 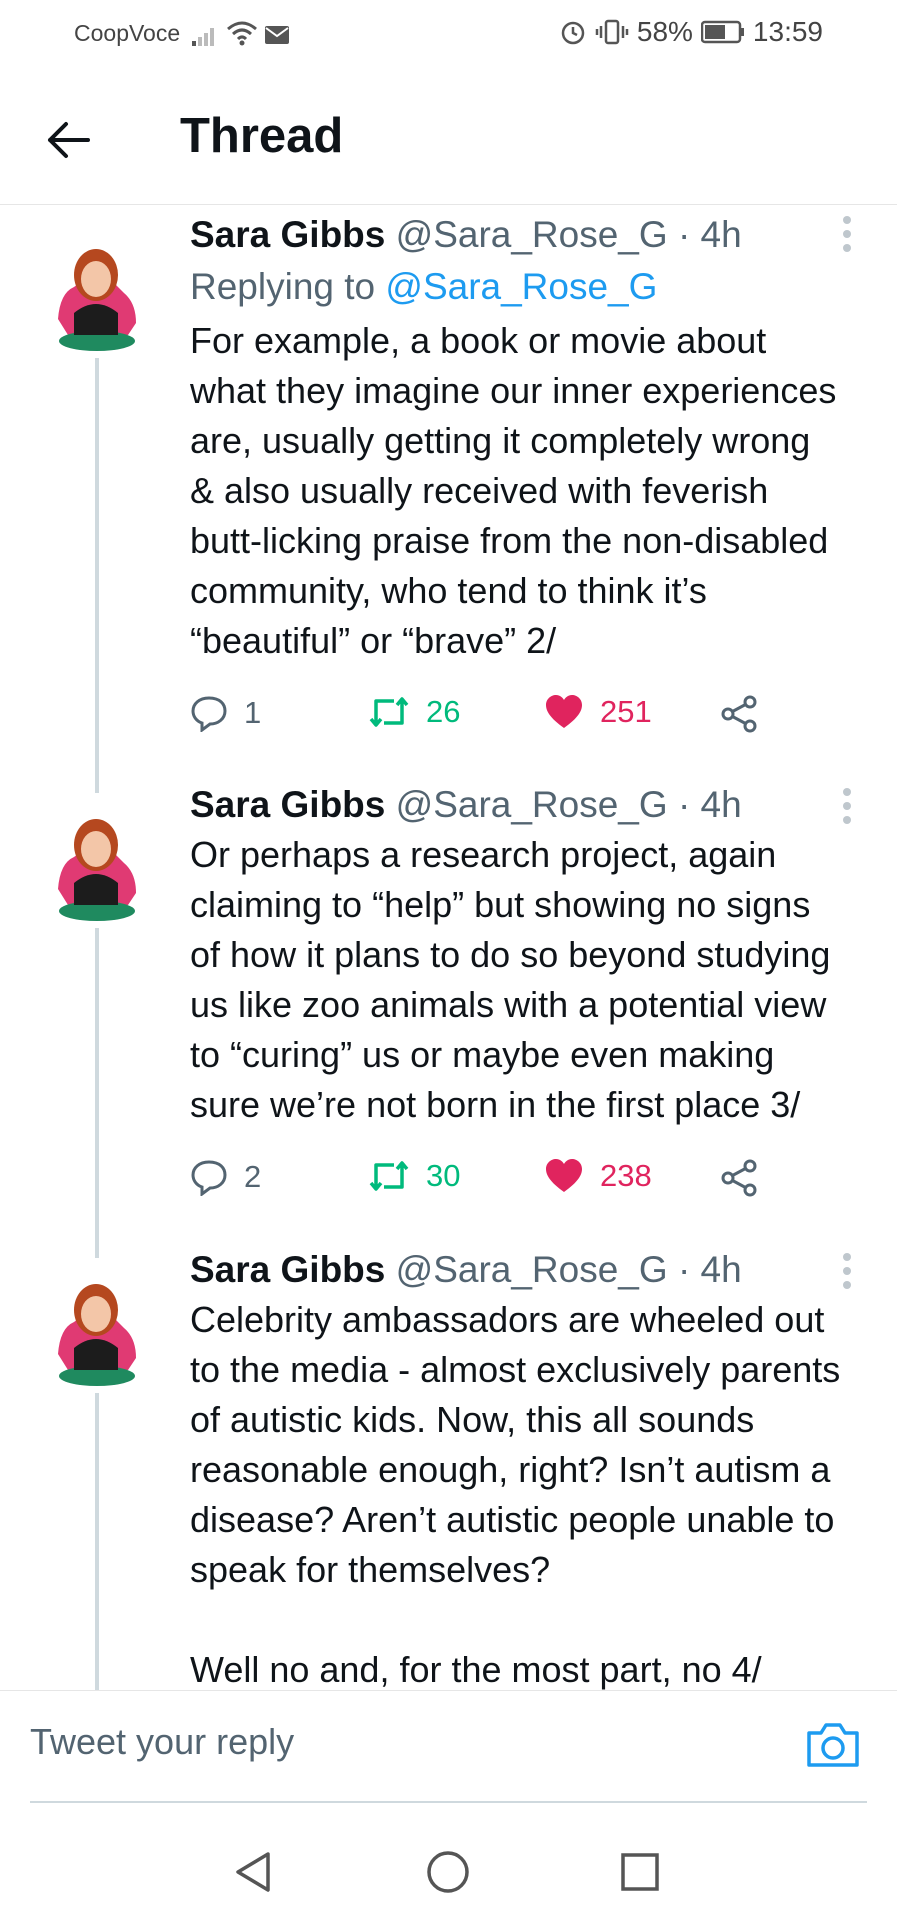 What do you see at coordinates (573, 33) in the screenshot?
I see `alarm-icon` at bounding box center [573, 33].